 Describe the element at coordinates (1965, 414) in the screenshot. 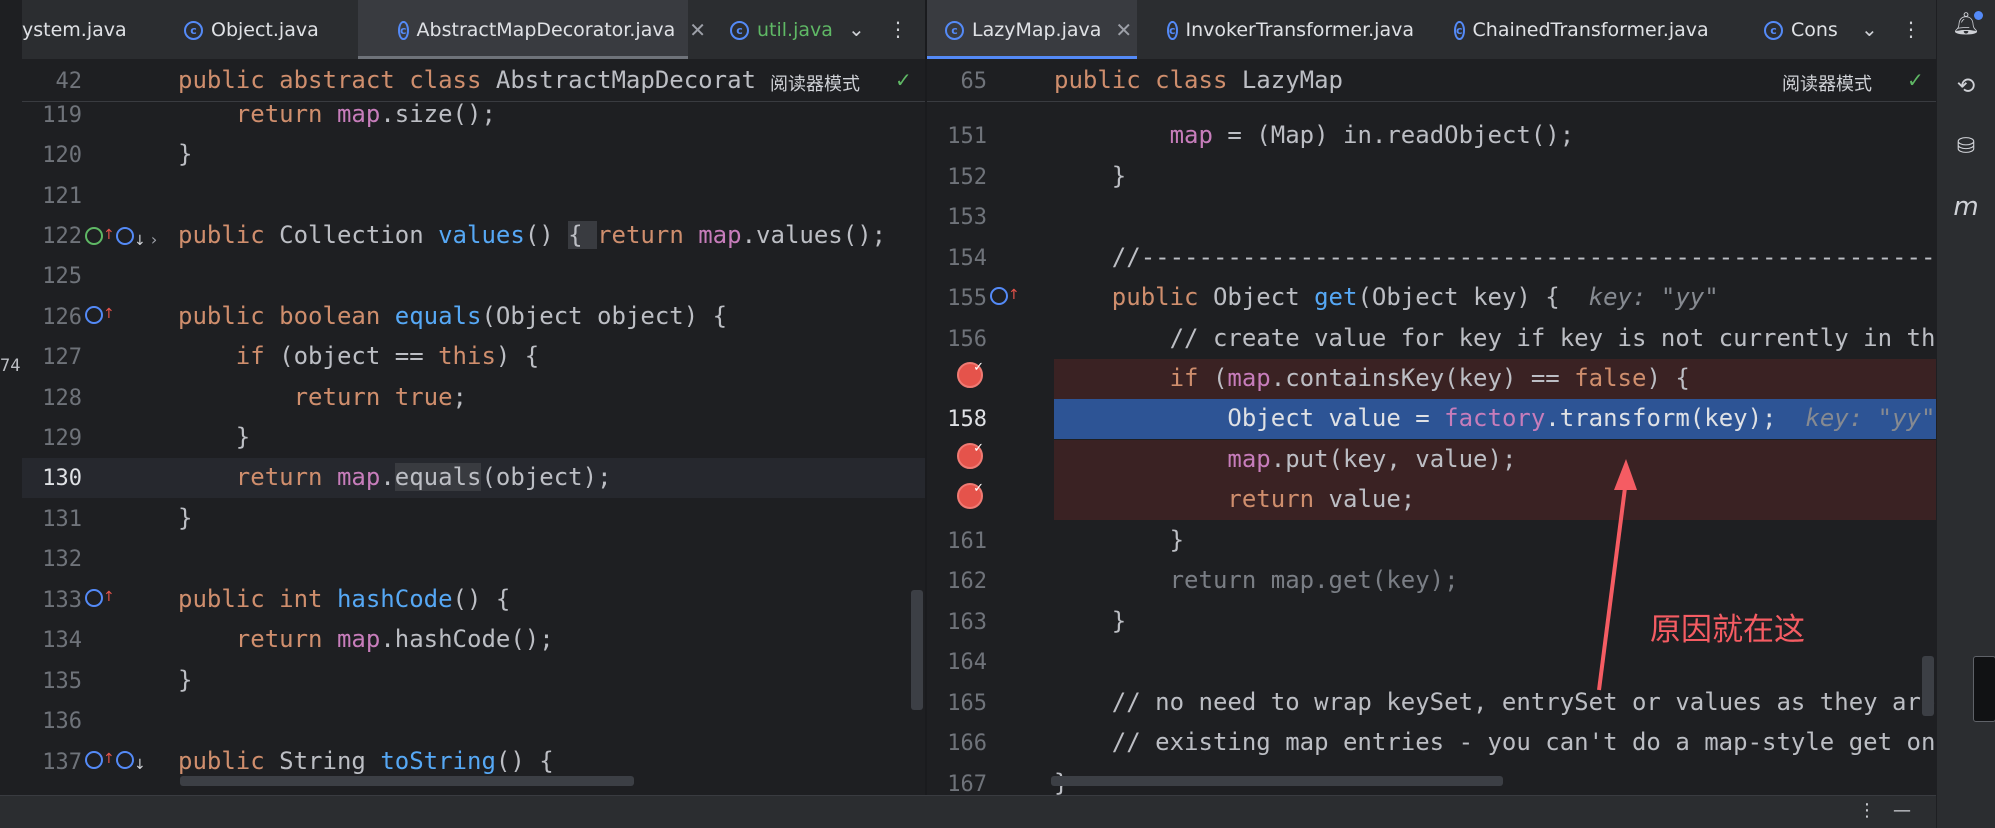

I see `right-tool-window-bar: 🔔︎ ⟲ ⛁ m` at that location.